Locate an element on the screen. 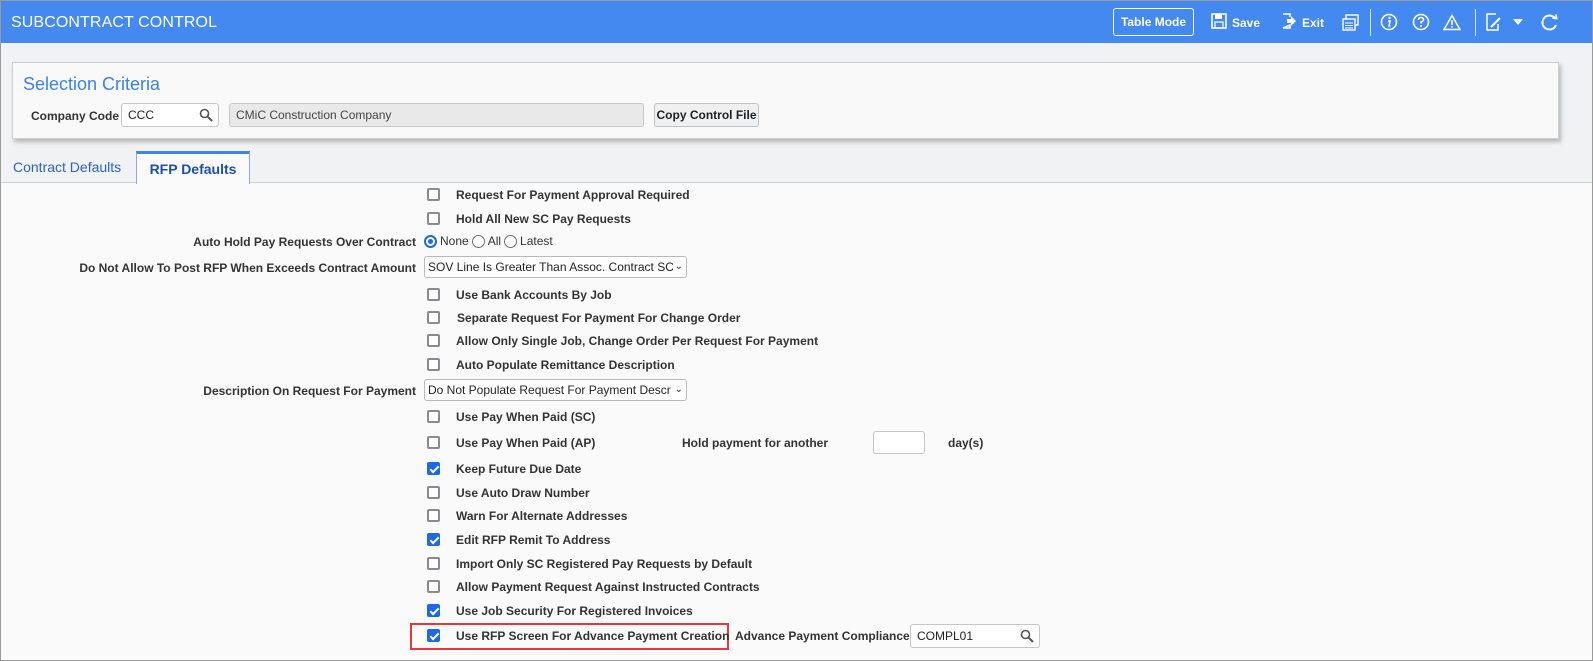  app-header: SUBCONTRACT CONTROL Table Mode Save Exit is located at coordinates (796, 22).